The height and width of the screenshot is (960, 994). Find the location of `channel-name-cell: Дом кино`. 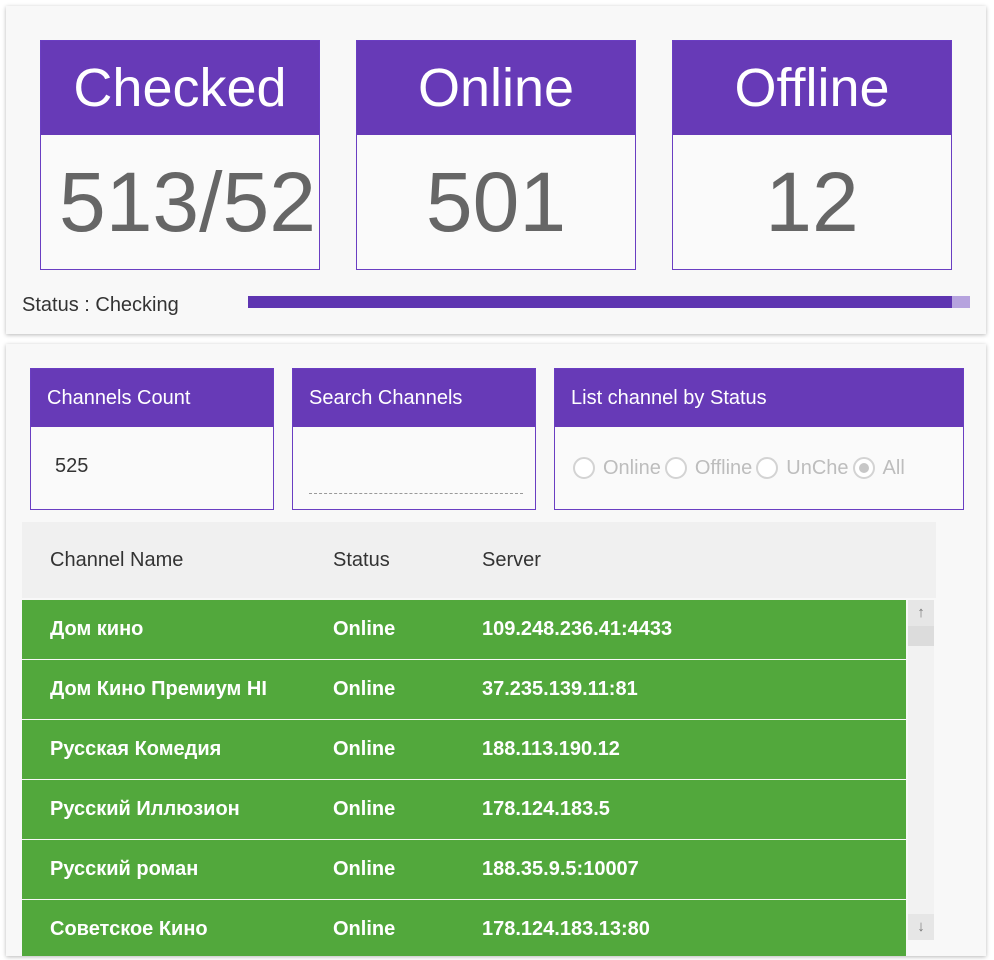

channel-name-cell: Дом кино is located at coordinates (97, 629).